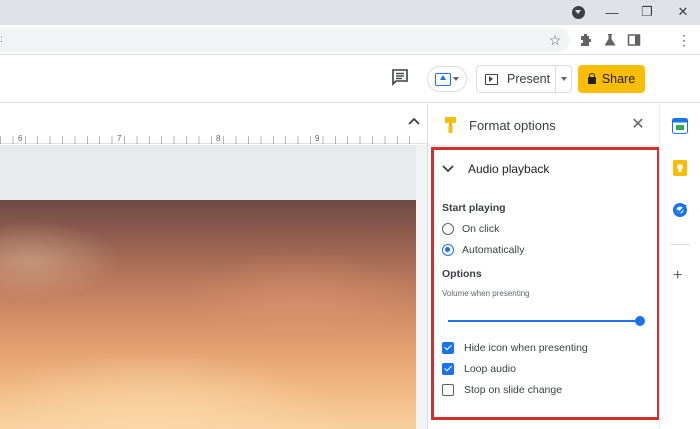 The height and width of the screenshot is (429, 700). Describe the element at coordinates (350, 79) in the screenshot. I see `slides-header: Present Share` at that location.